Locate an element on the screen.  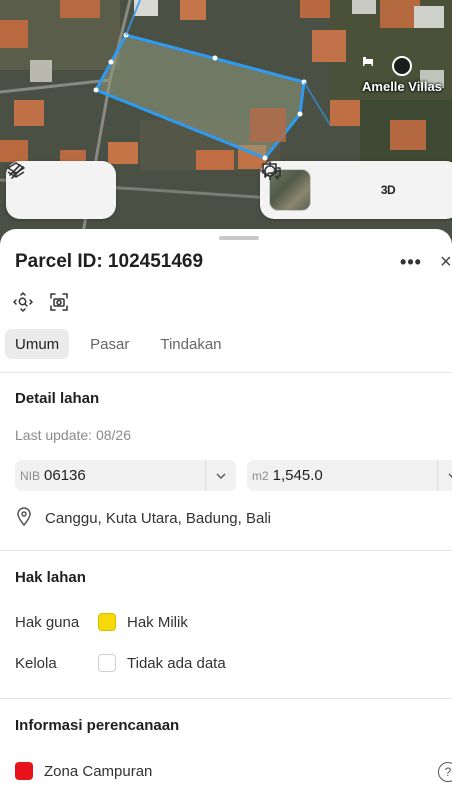
3d-label: 3D is located at coordinates (388, 190).